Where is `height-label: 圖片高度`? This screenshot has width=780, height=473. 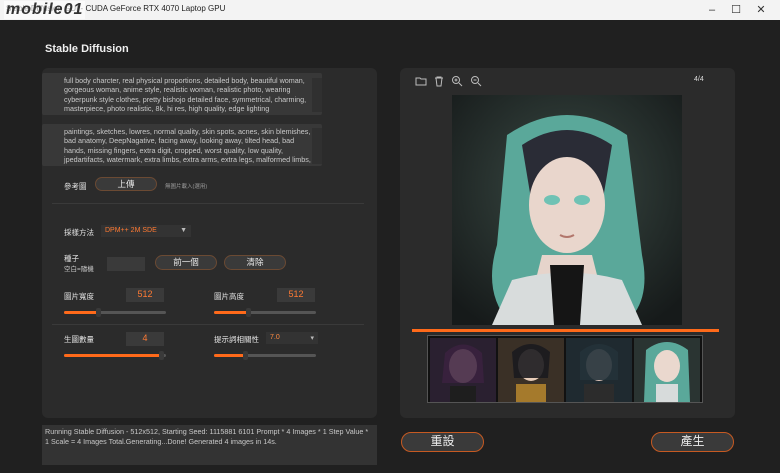
height-label: 圖片高度 is located at coordinates (229, 296).